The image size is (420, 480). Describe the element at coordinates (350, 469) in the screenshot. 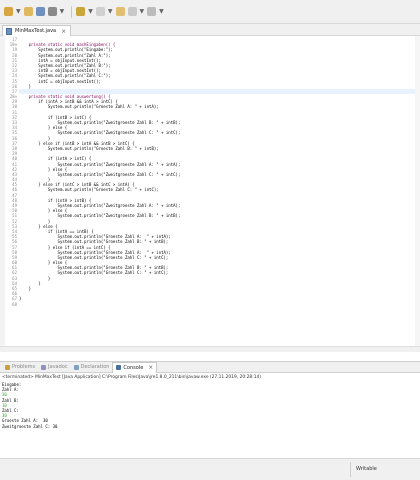

I see `status-divider` at that location.